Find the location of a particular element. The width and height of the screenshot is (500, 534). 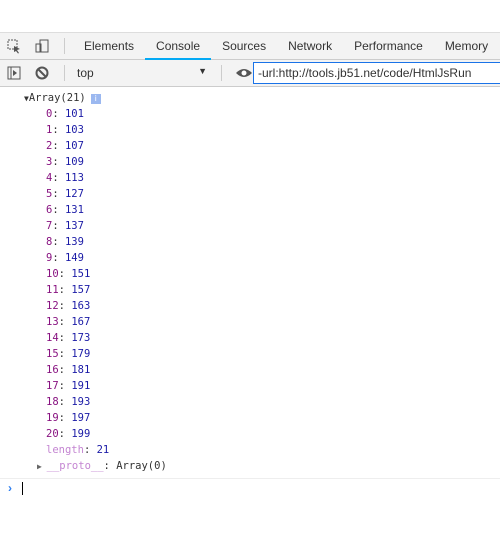

array-item: 2: 107 is located at coordinates (65, 146).